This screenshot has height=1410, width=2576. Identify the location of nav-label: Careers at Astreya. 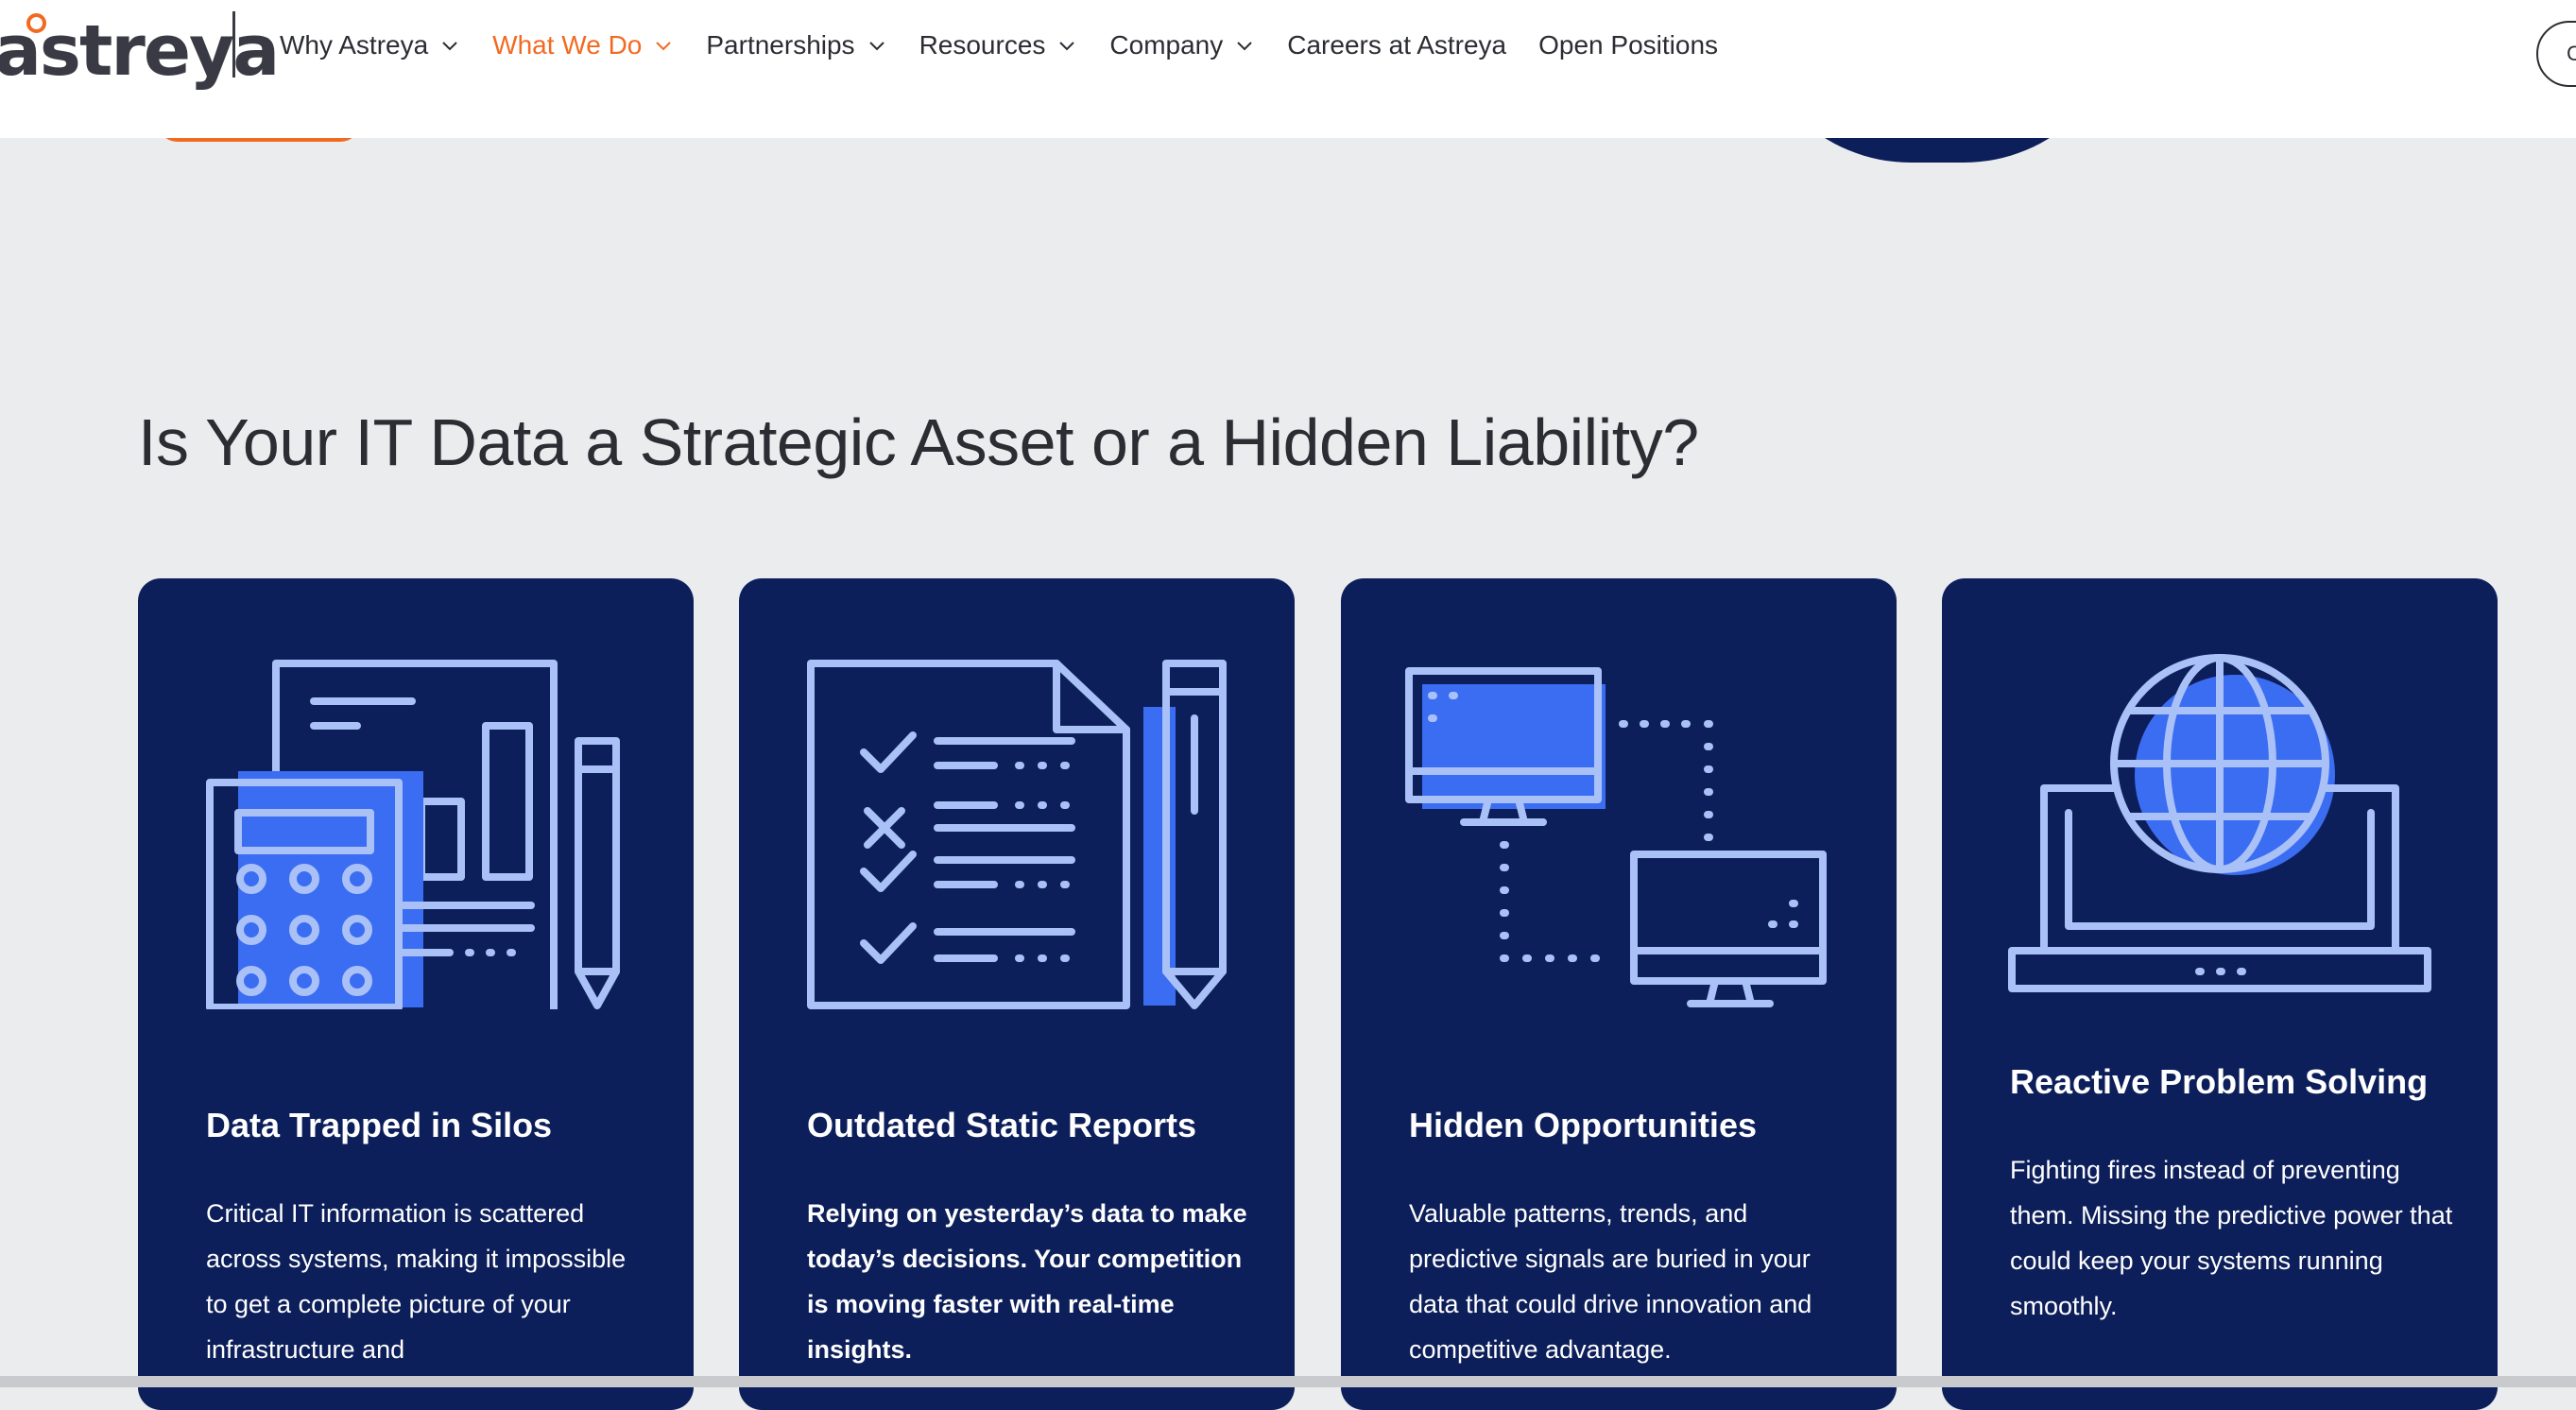
(1397, 45).